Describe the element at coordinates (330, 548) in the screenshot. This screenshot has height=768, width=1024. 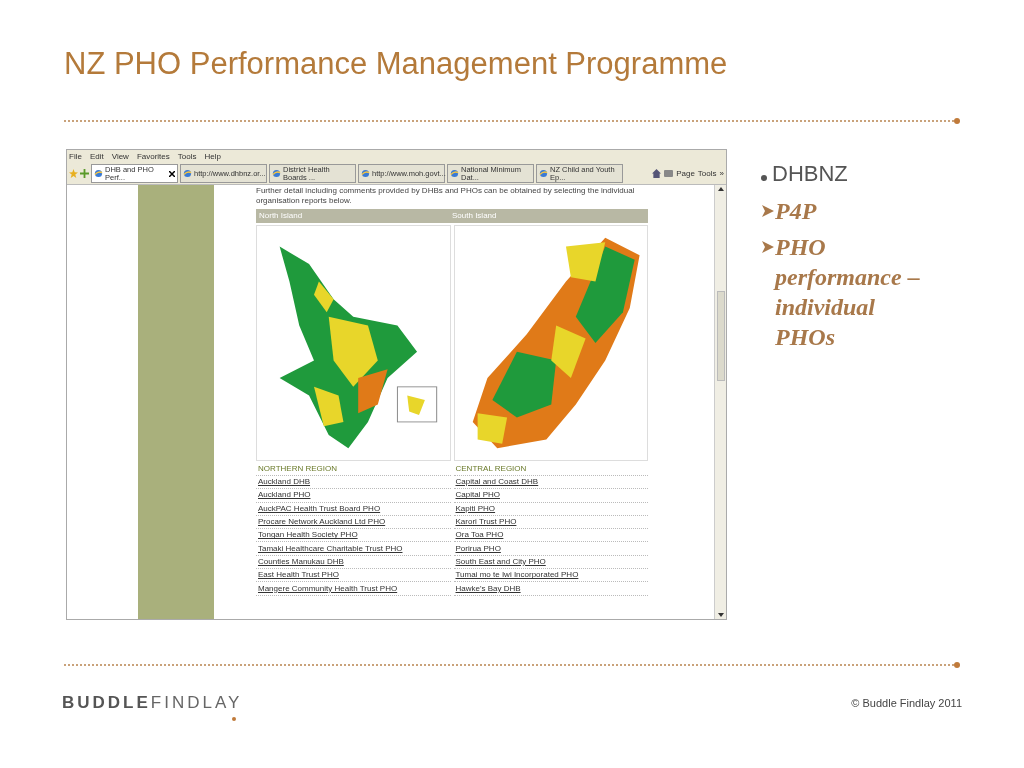
I see `organisation-link: Tamaki Healthcare Charitable Trust PHO` at that location.